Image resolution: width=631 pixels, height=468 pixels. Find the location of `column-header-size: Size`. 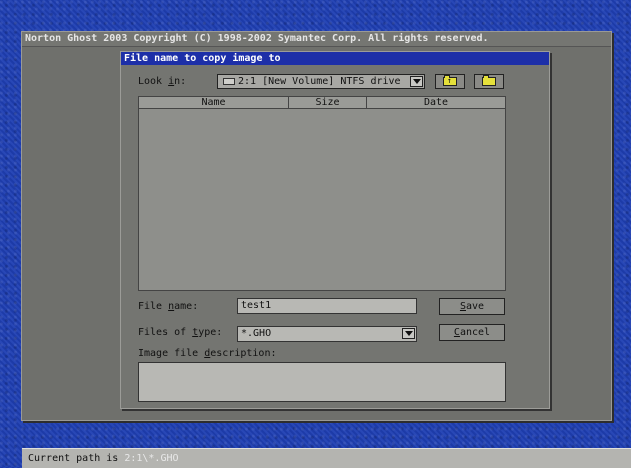

column-header-size: Size is located at coordinates (328, 103).